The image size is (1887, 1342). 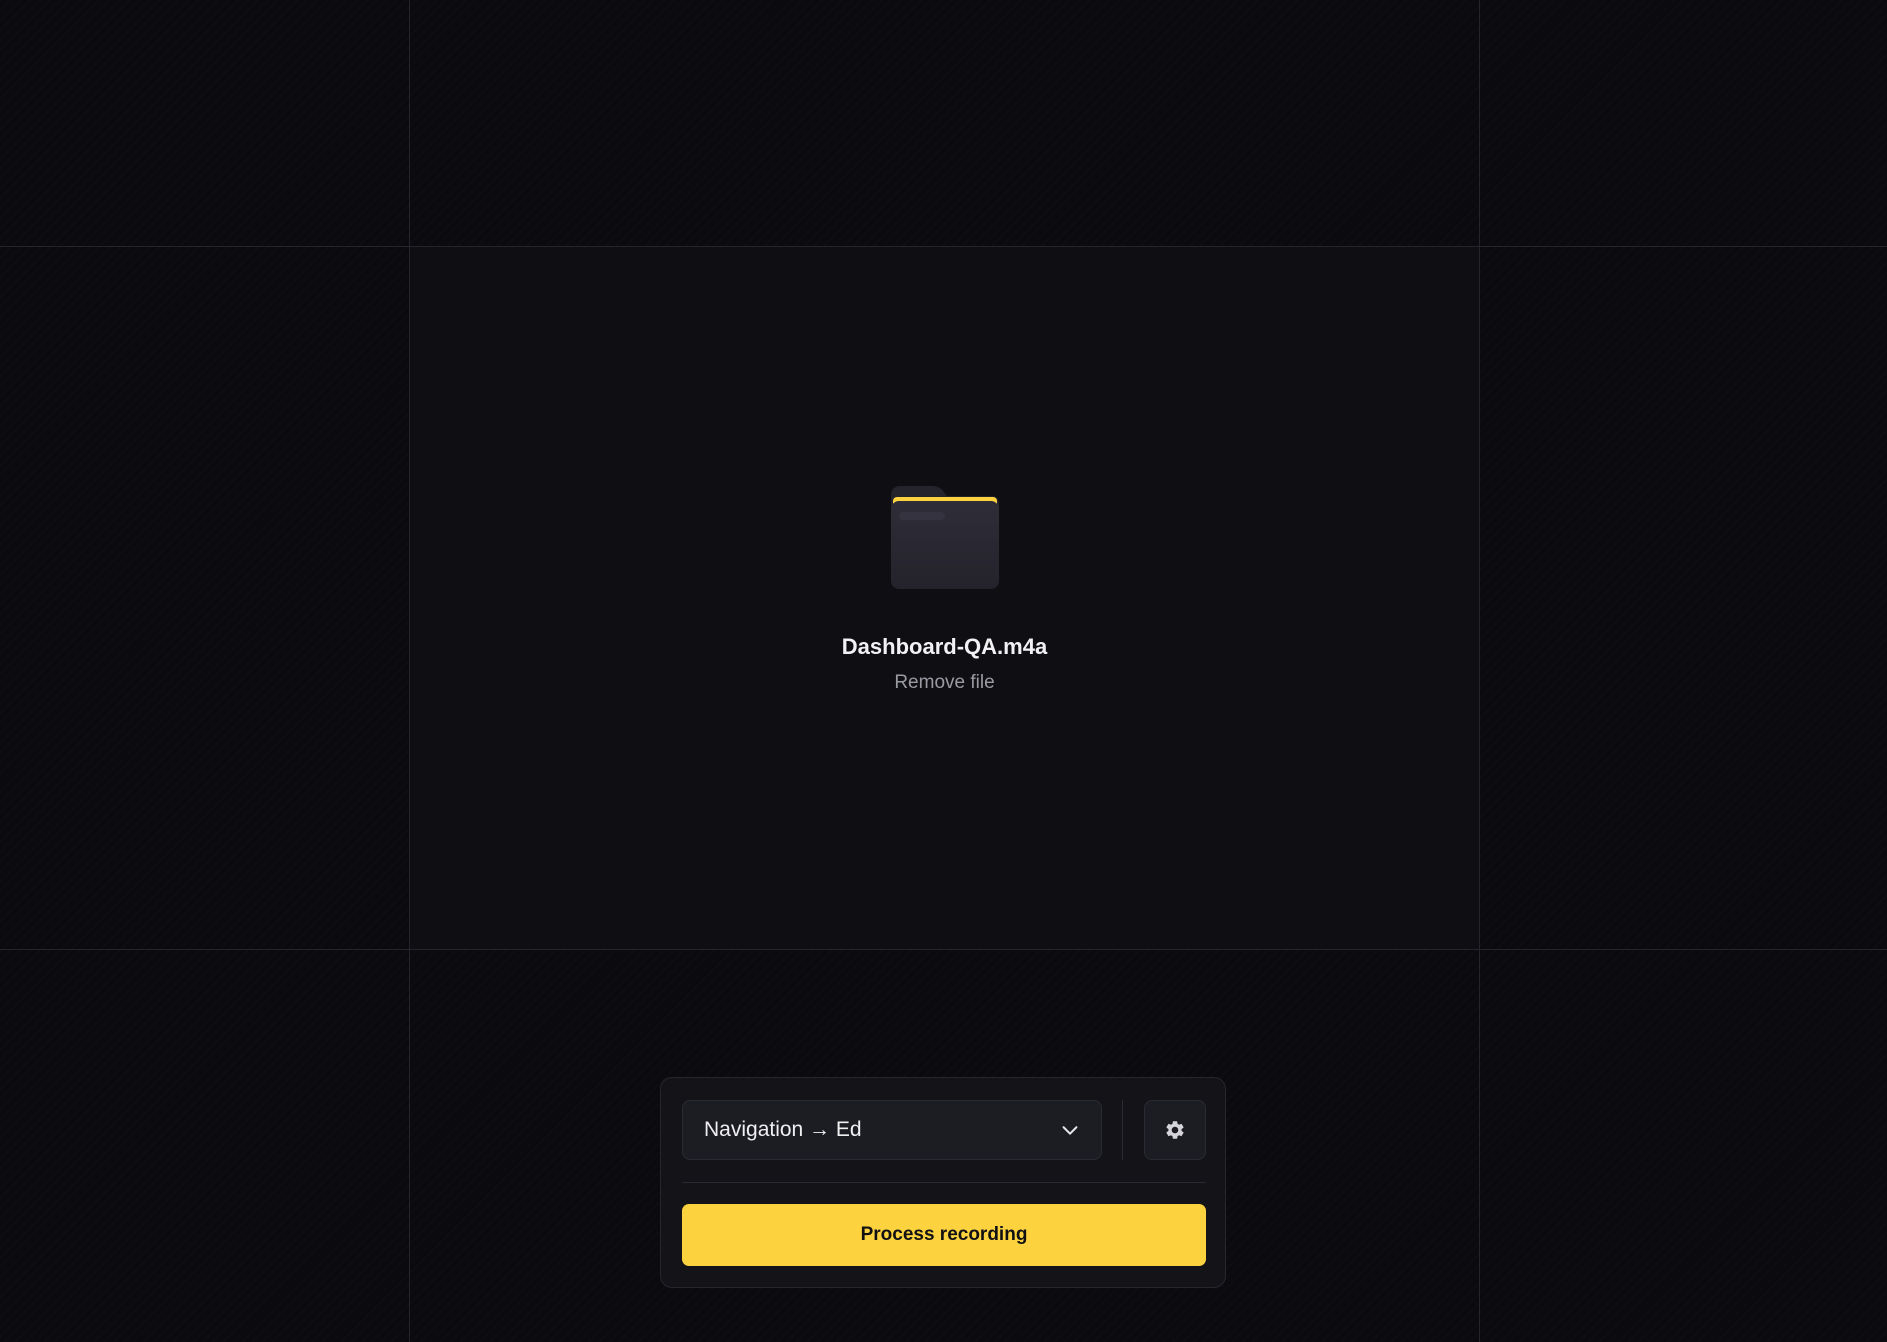 I want to click on workflow-select: Navigation → Ed, so click(x=892, y=1130).